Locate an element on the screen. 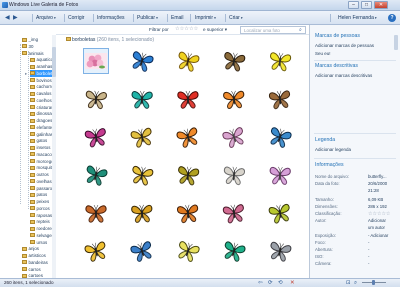 This screenshot has height=287, width=400. info-value: 20/6/2000 is located at coordinates (378, 183).